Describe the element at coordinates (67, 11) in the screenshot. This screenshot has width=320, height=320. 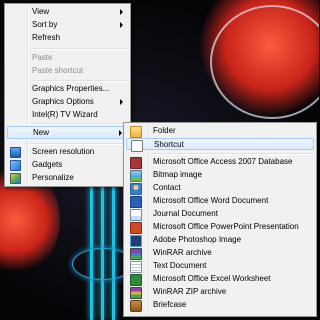
I see `menu-item-view: View` at that location.